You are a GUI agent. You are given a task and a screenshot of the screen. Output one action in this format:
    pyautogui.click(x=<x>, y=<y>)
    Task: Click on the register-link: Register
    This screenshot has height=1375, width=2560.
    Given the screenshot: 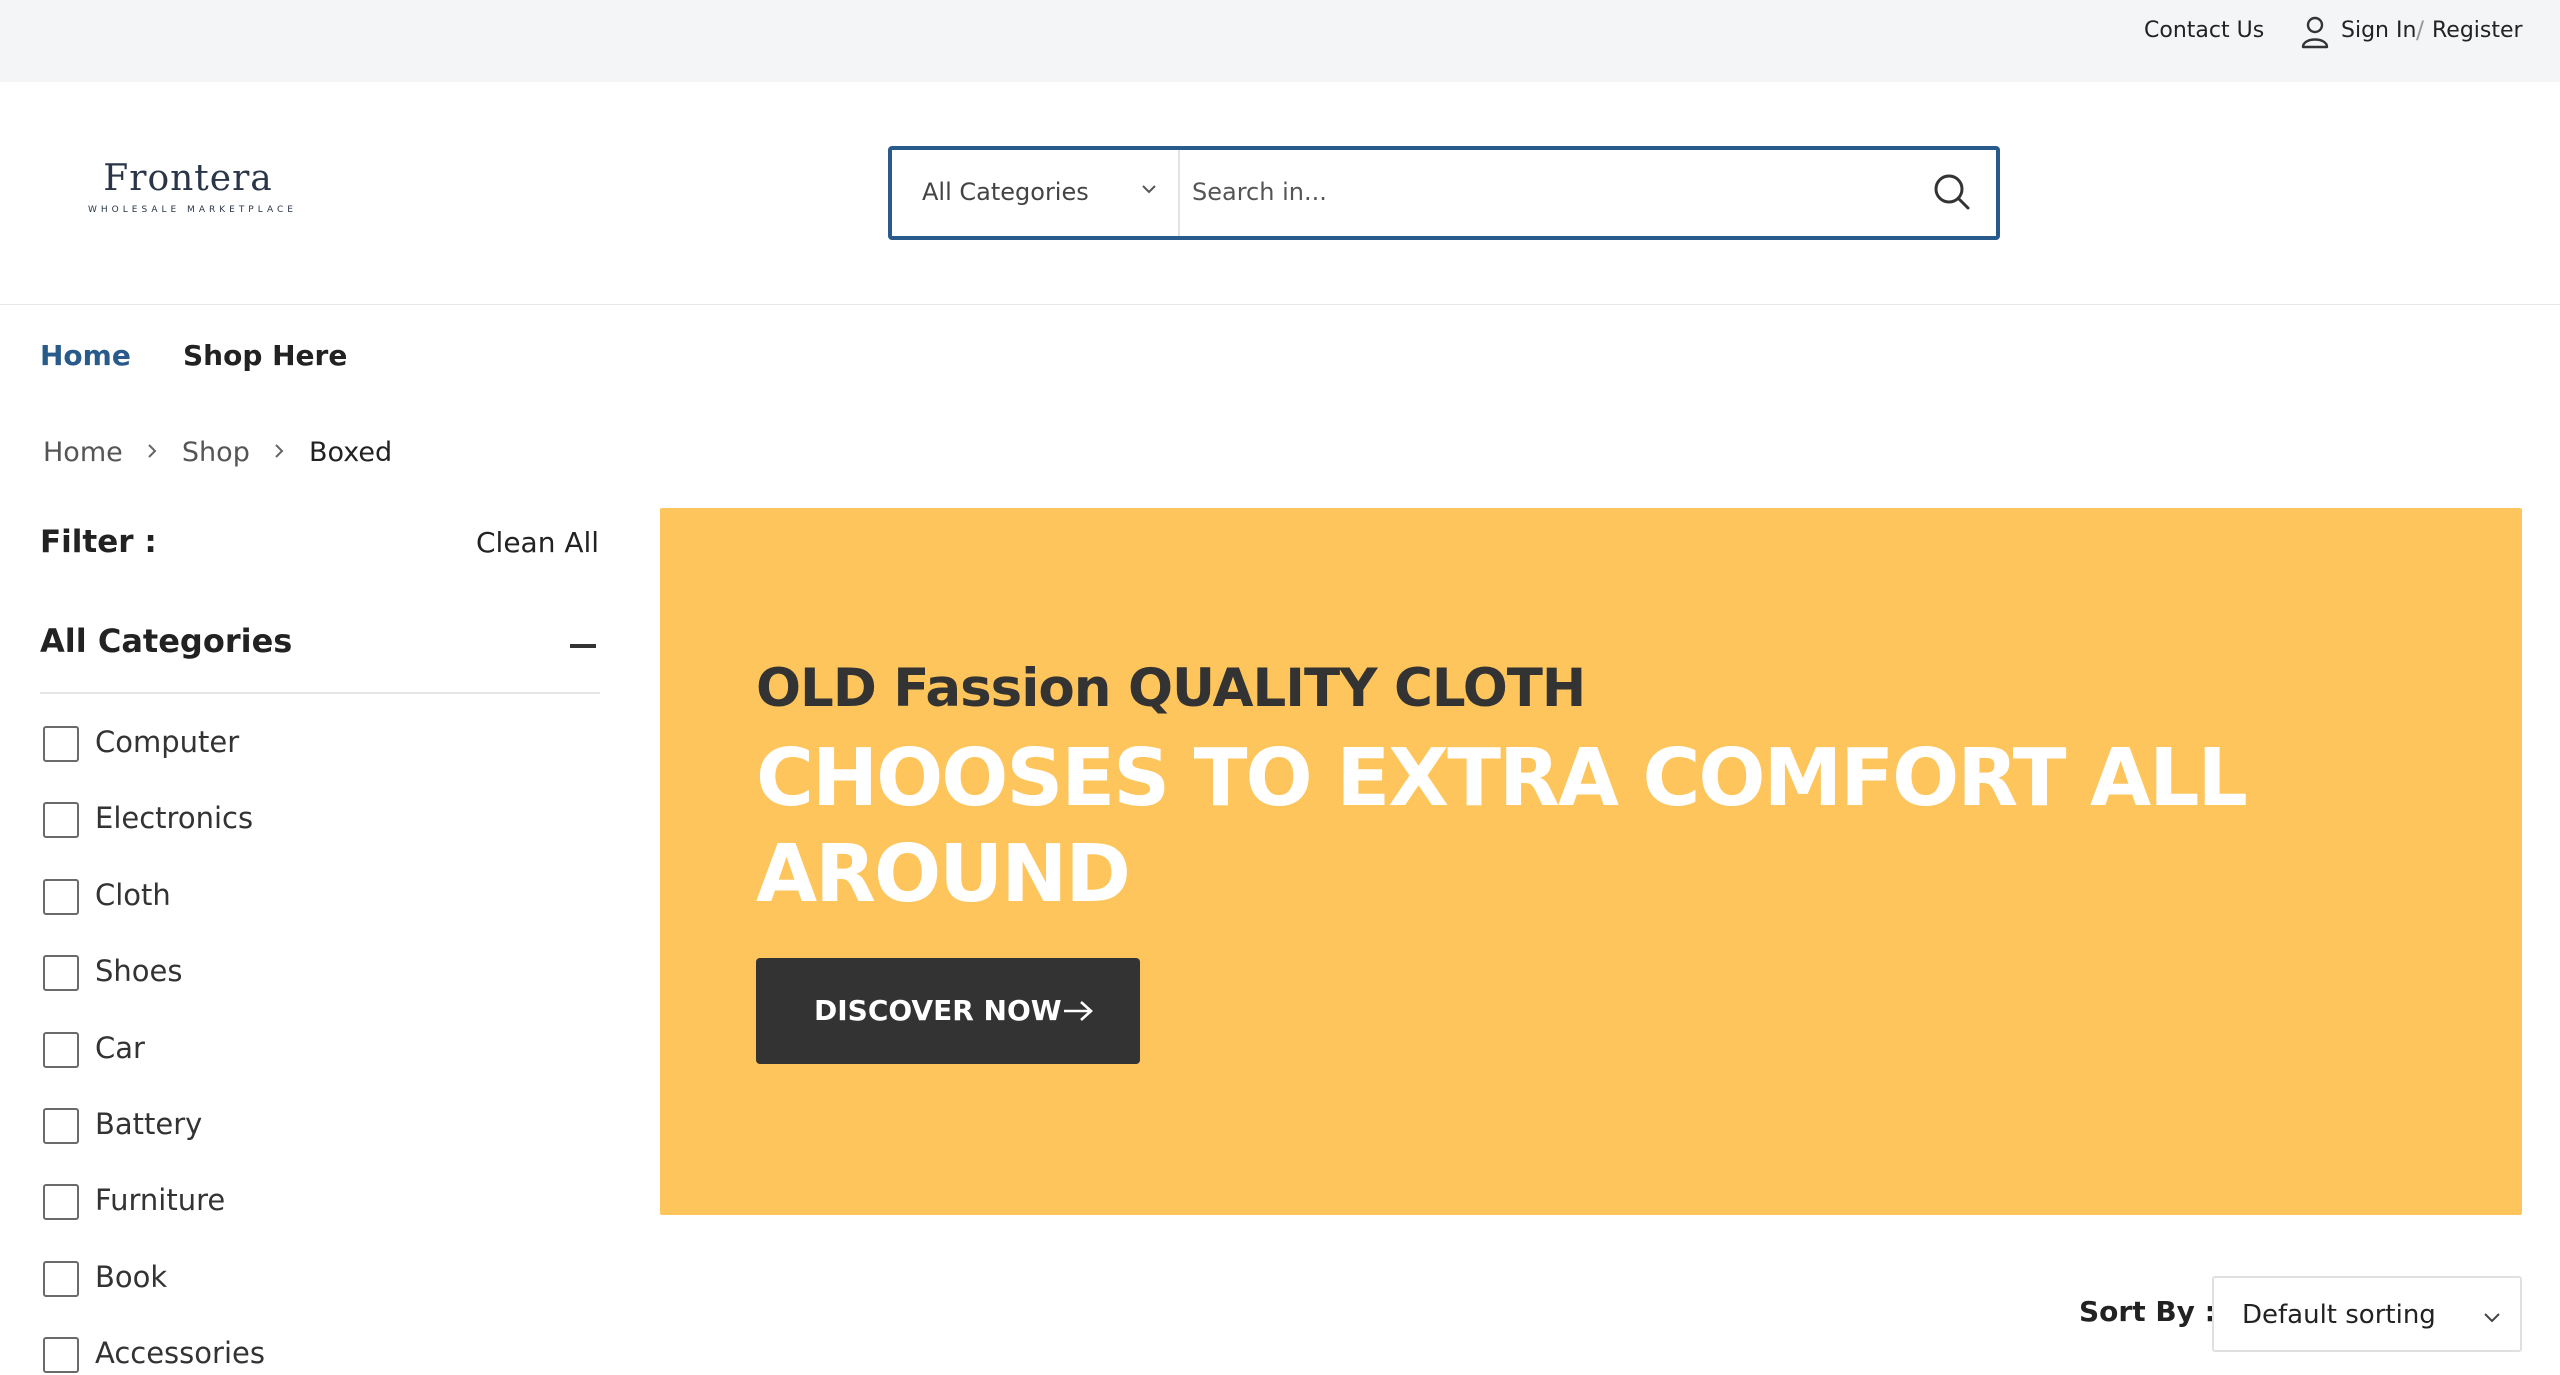 What is the action you would take?
    pyautogui.click(x=2477, y=30)
    